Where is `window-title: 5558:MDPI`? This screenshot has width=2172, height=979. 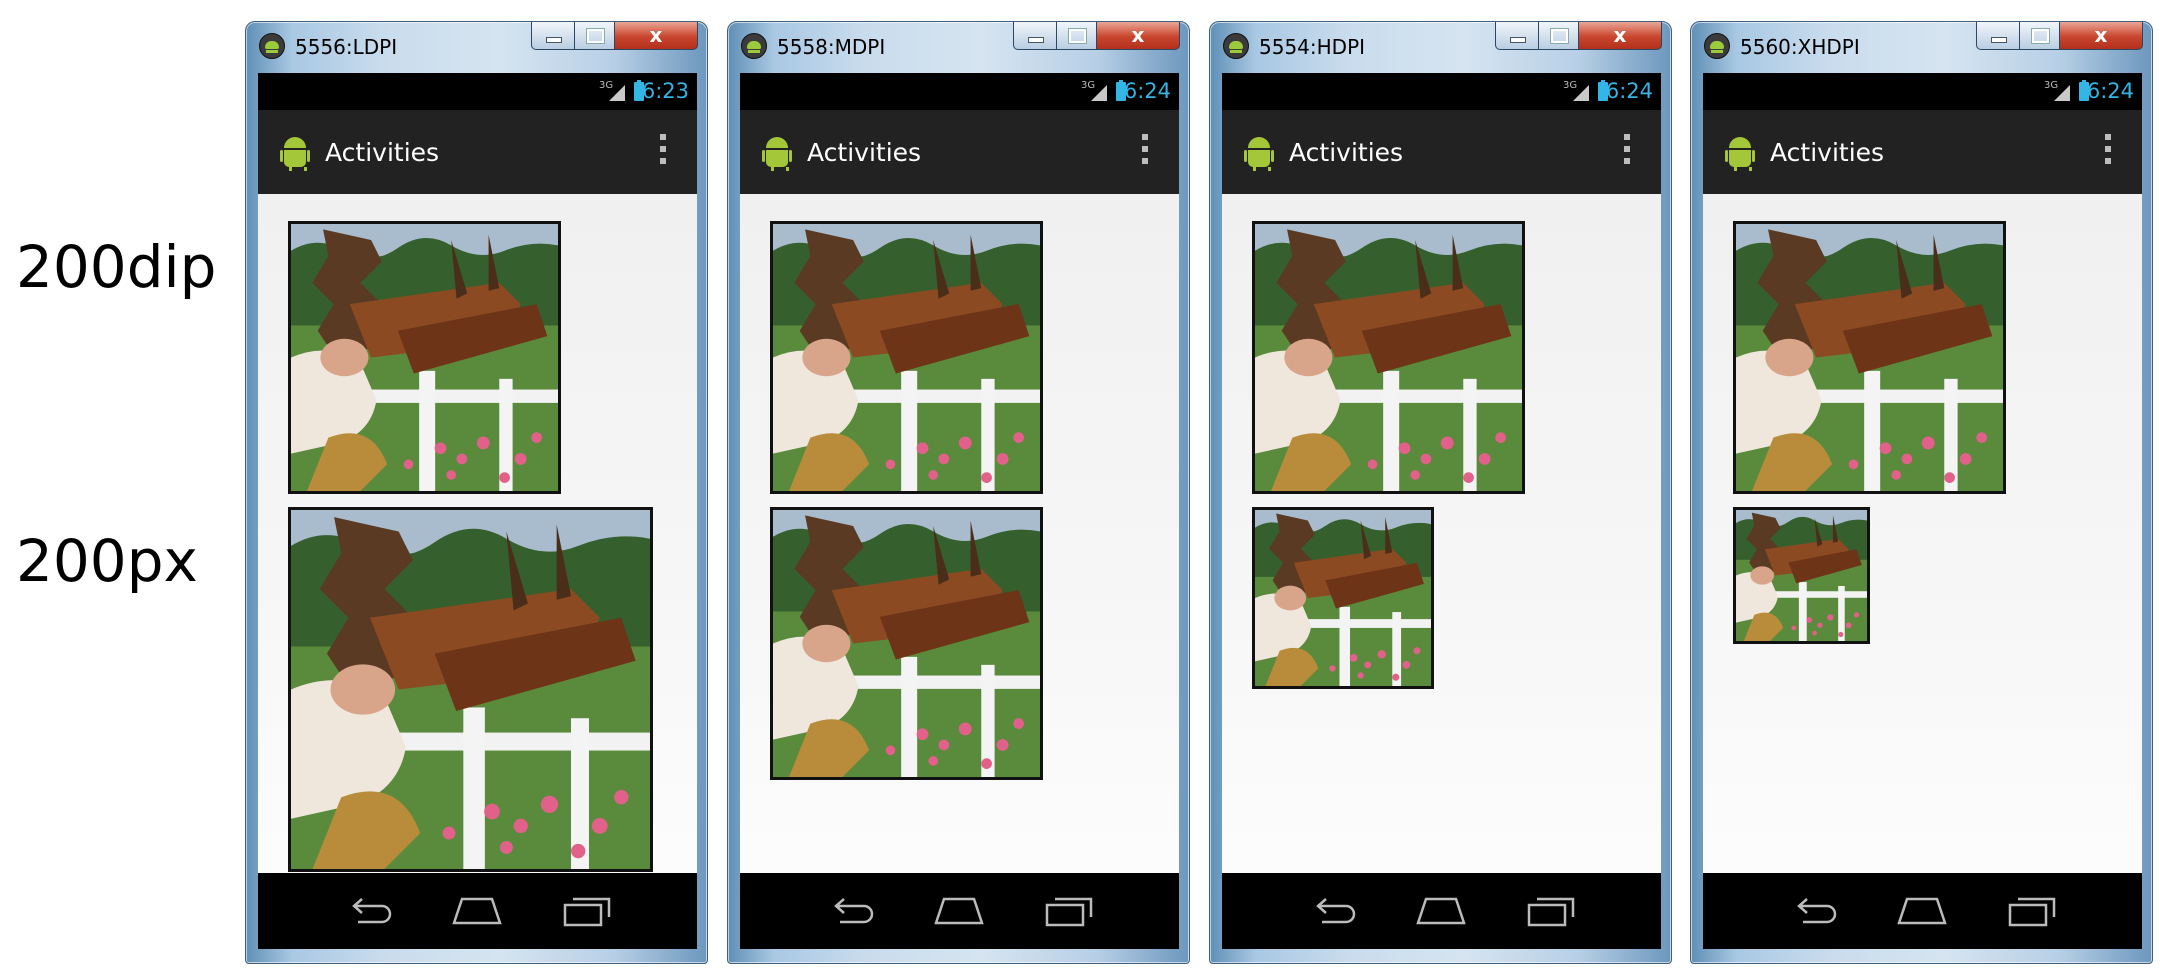 window-title: 5558:MDPI is located at coordinates (831, 47).